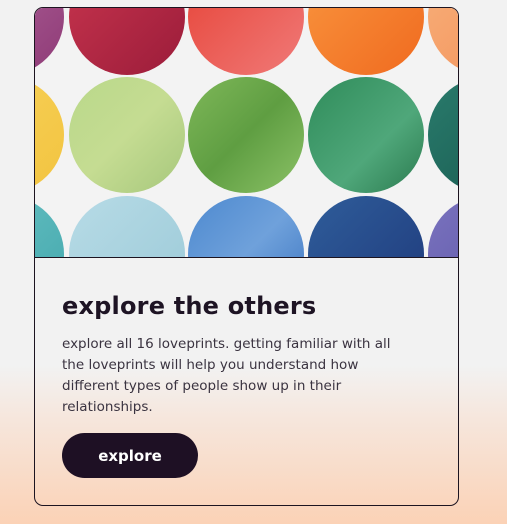  Describe the element at coordinates (443, 230) in the screenshot. I see `indigo-circle` at that location.